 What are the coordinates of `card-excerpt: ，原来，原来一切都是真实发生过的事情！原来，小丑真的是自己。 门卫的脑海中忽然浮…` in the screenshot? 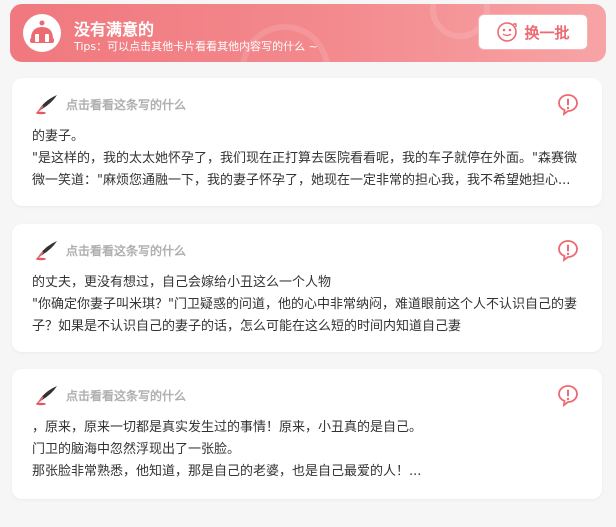 It's located at (306, 450).